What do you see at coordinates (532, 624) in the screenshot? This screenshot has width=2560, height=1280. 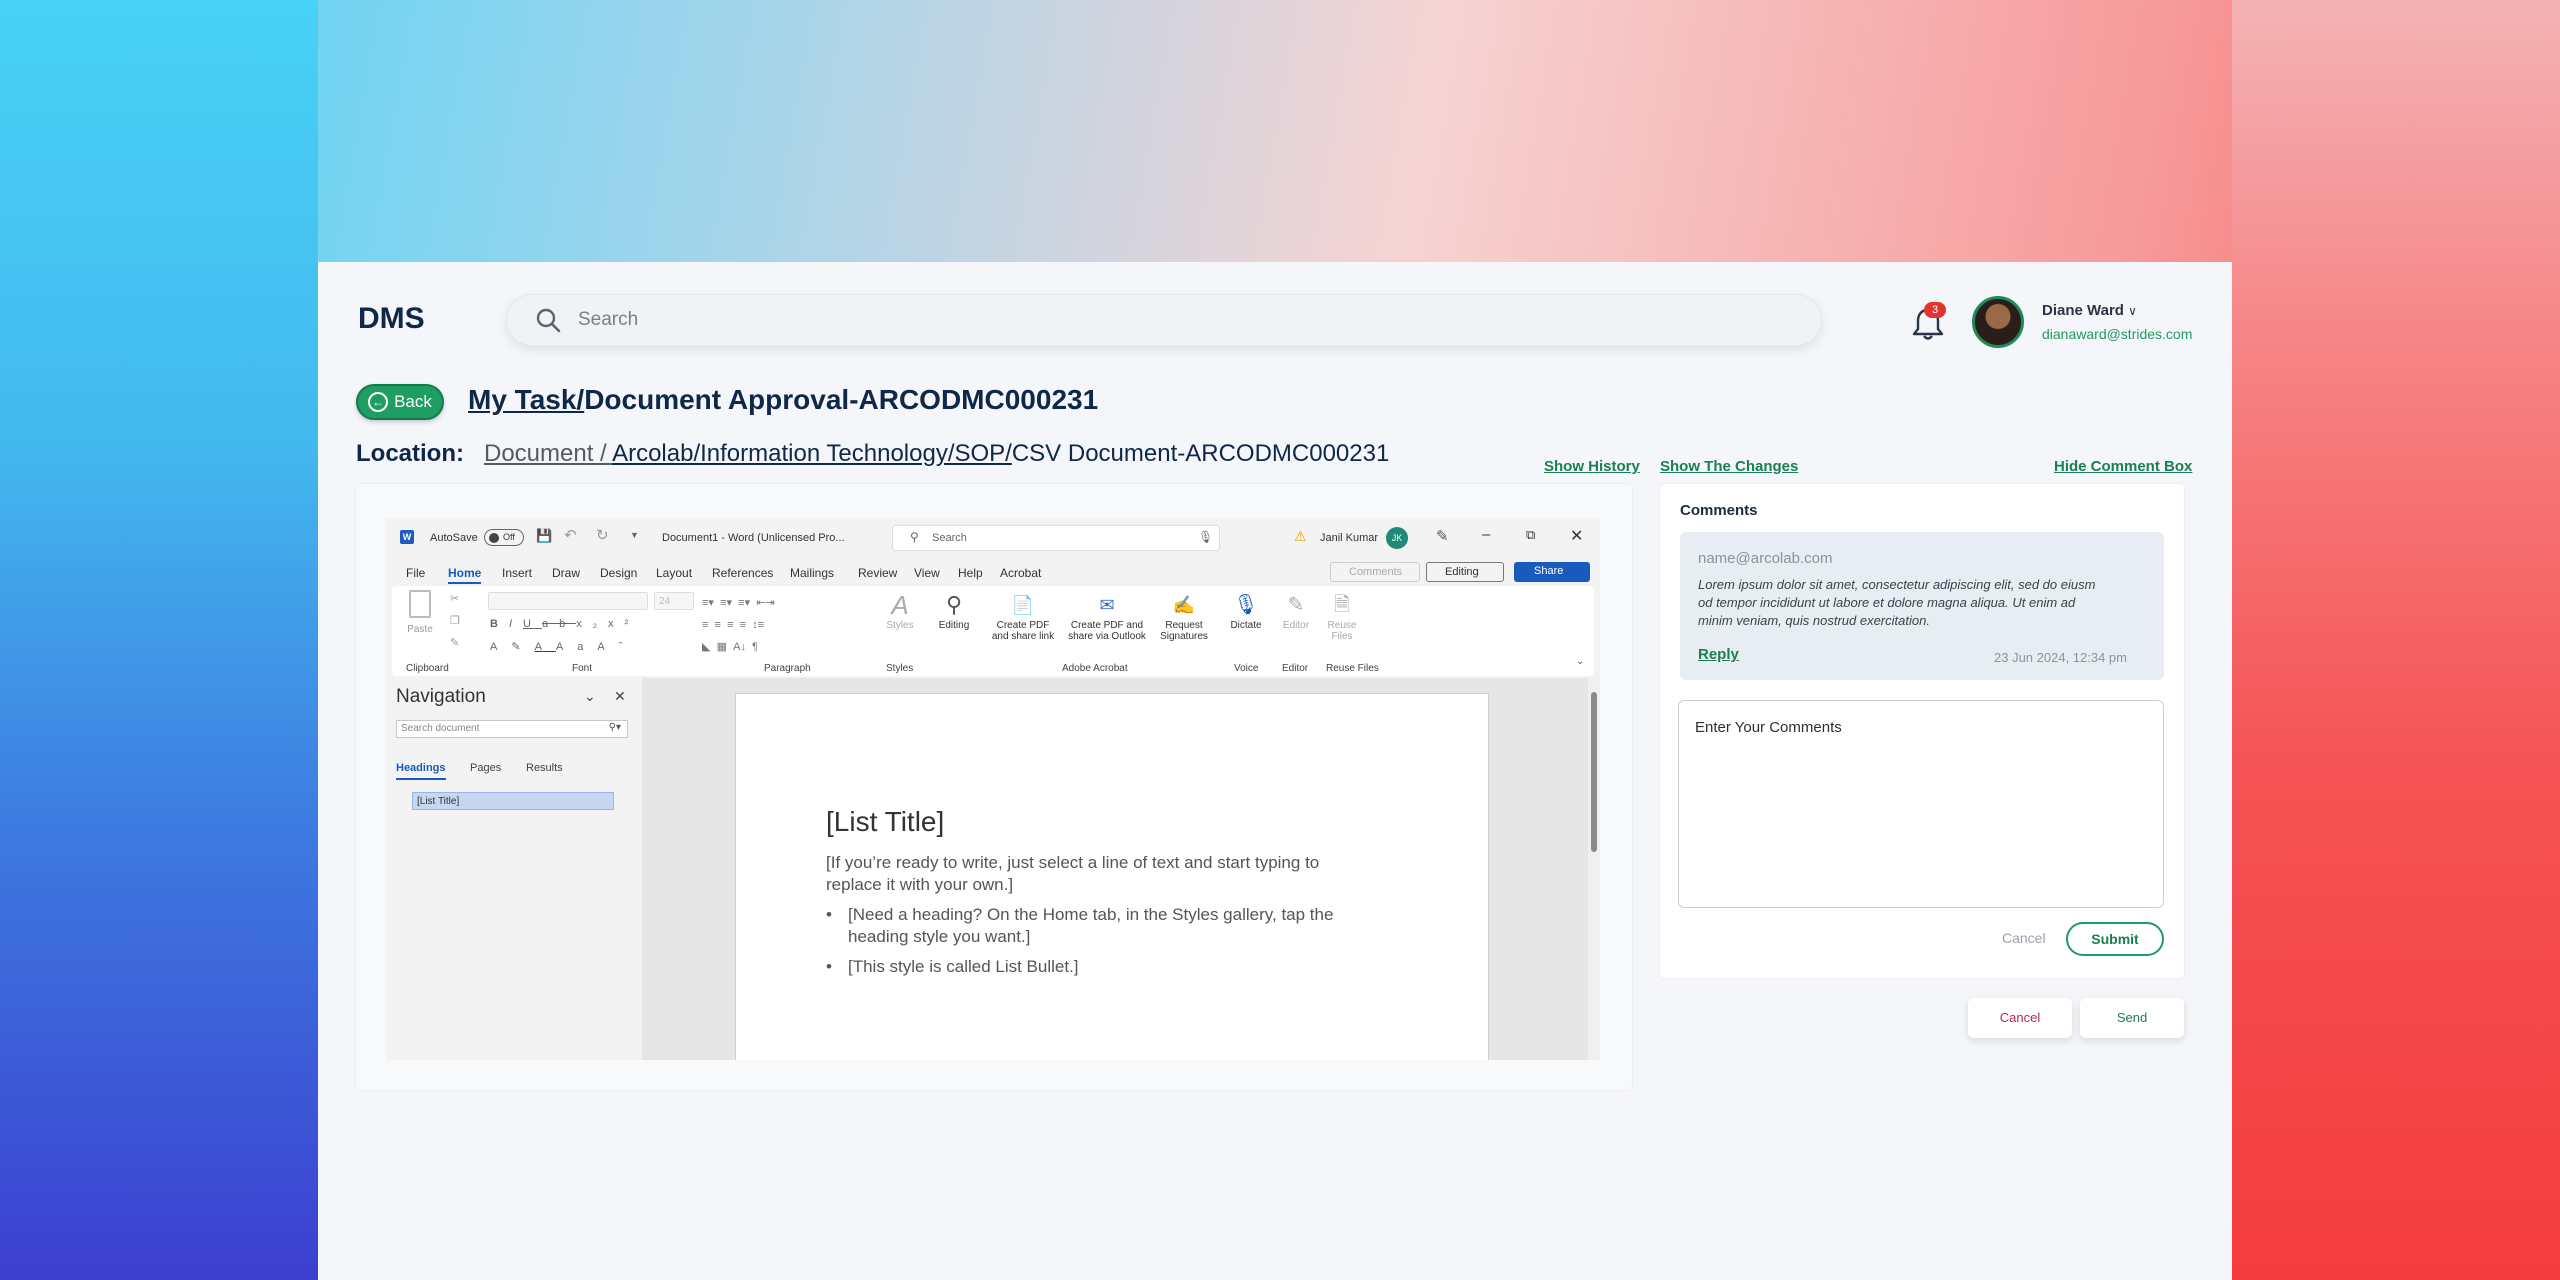 I see `underline-icon: U` at bounding box center [532, 624].